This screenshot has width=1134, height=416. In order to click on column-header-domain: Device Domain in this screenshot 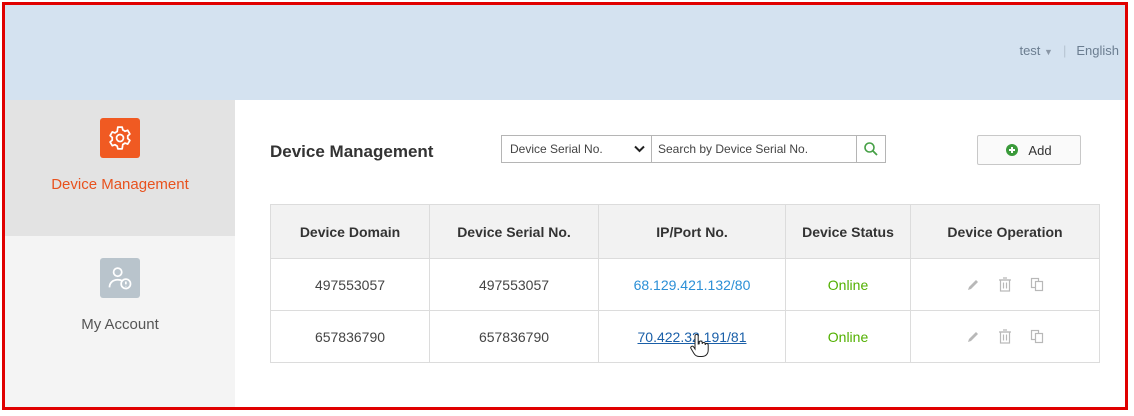, I will do `click(350, 231)`.